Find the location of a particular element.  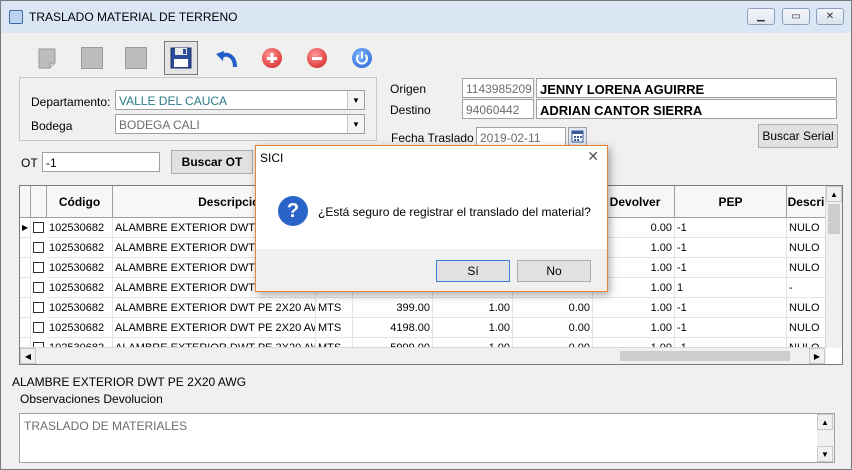

cell-desc: ALAMBRE EXTERIOR DWT PE 2X20 AWG is located at coordinates (214, 328).